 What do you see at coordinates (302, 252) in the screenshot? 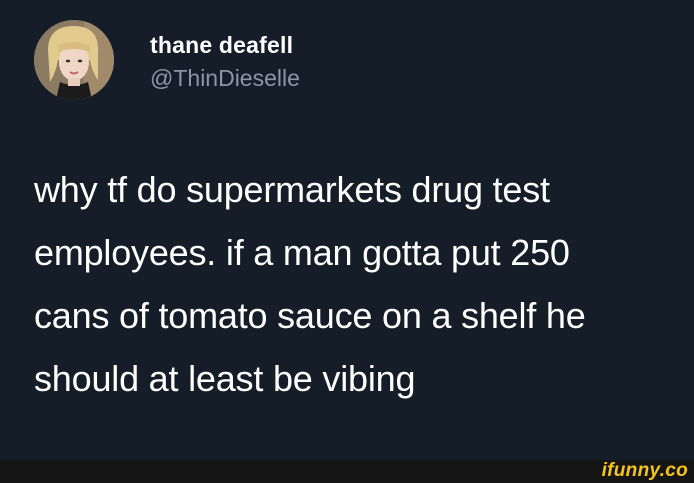
I see `tweet-text-line: employees. if a man gotta put 250` at bounding box center [302, 252].